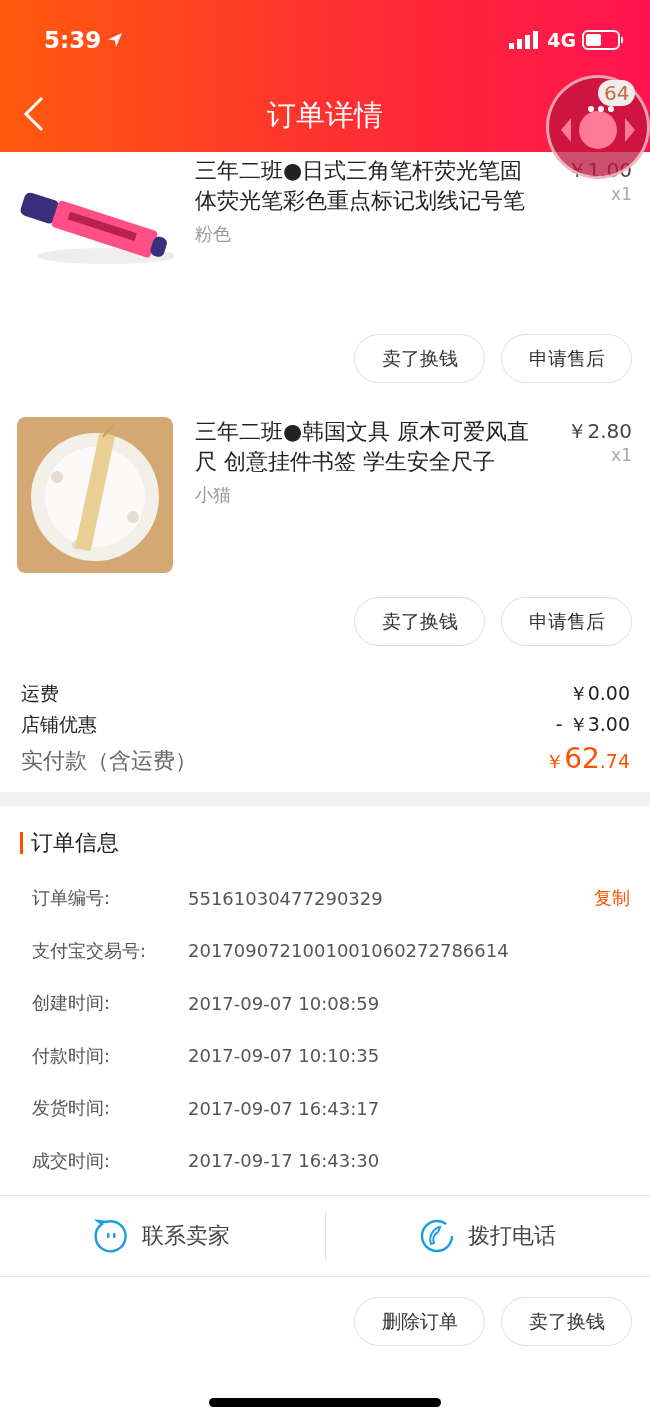 This screenshot has width=650, height=1407. Describe the element at coordinates (349, 951) in the screenshot. I see `info-value: 2017090721001001060272786614` at that location.